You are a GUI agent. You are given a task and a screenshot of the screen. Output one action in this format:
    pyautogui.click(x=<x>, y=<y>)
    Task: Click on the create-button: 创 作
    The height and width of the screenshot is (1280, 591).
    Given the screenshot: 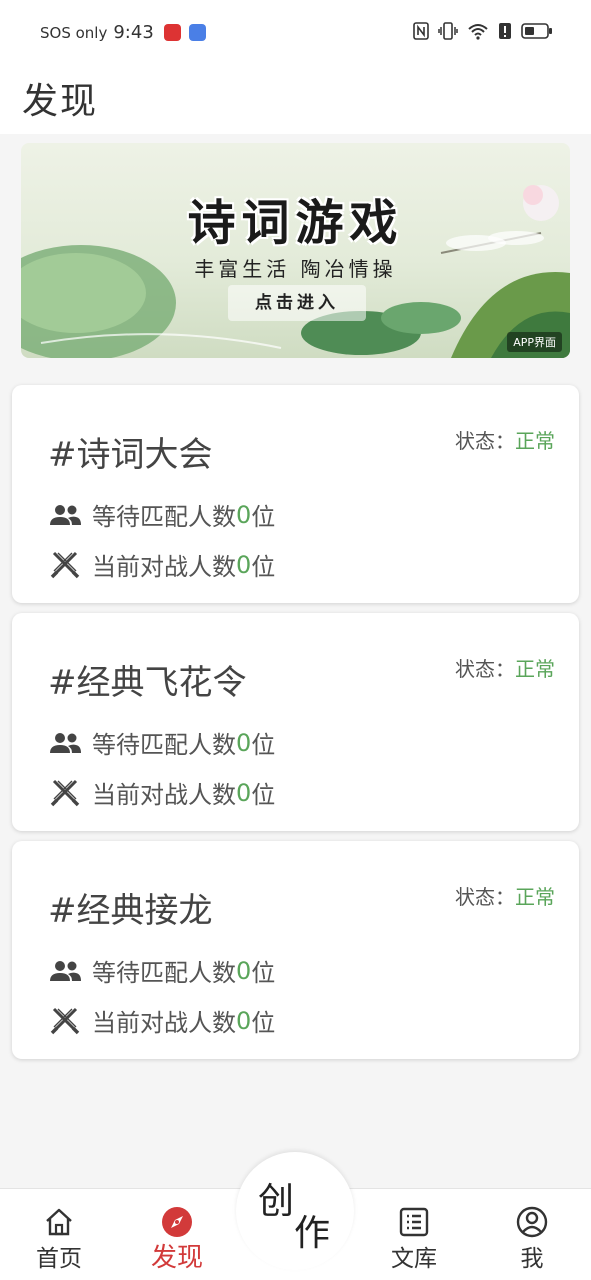 What is the action you would take?
    pyautogui.click(x=295, y=1211)
    